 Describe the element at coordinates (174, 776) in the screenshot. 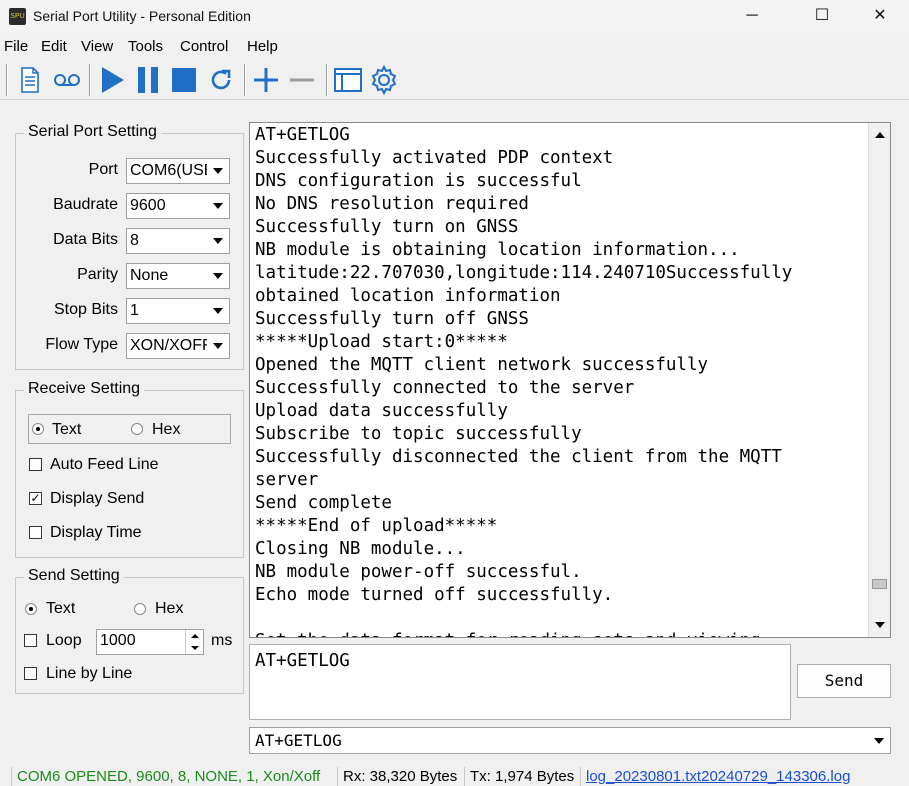

I see `status-connection: COM6 OPENED, 9600, 8, NONE, 1, Xon/Xoff` at that location.